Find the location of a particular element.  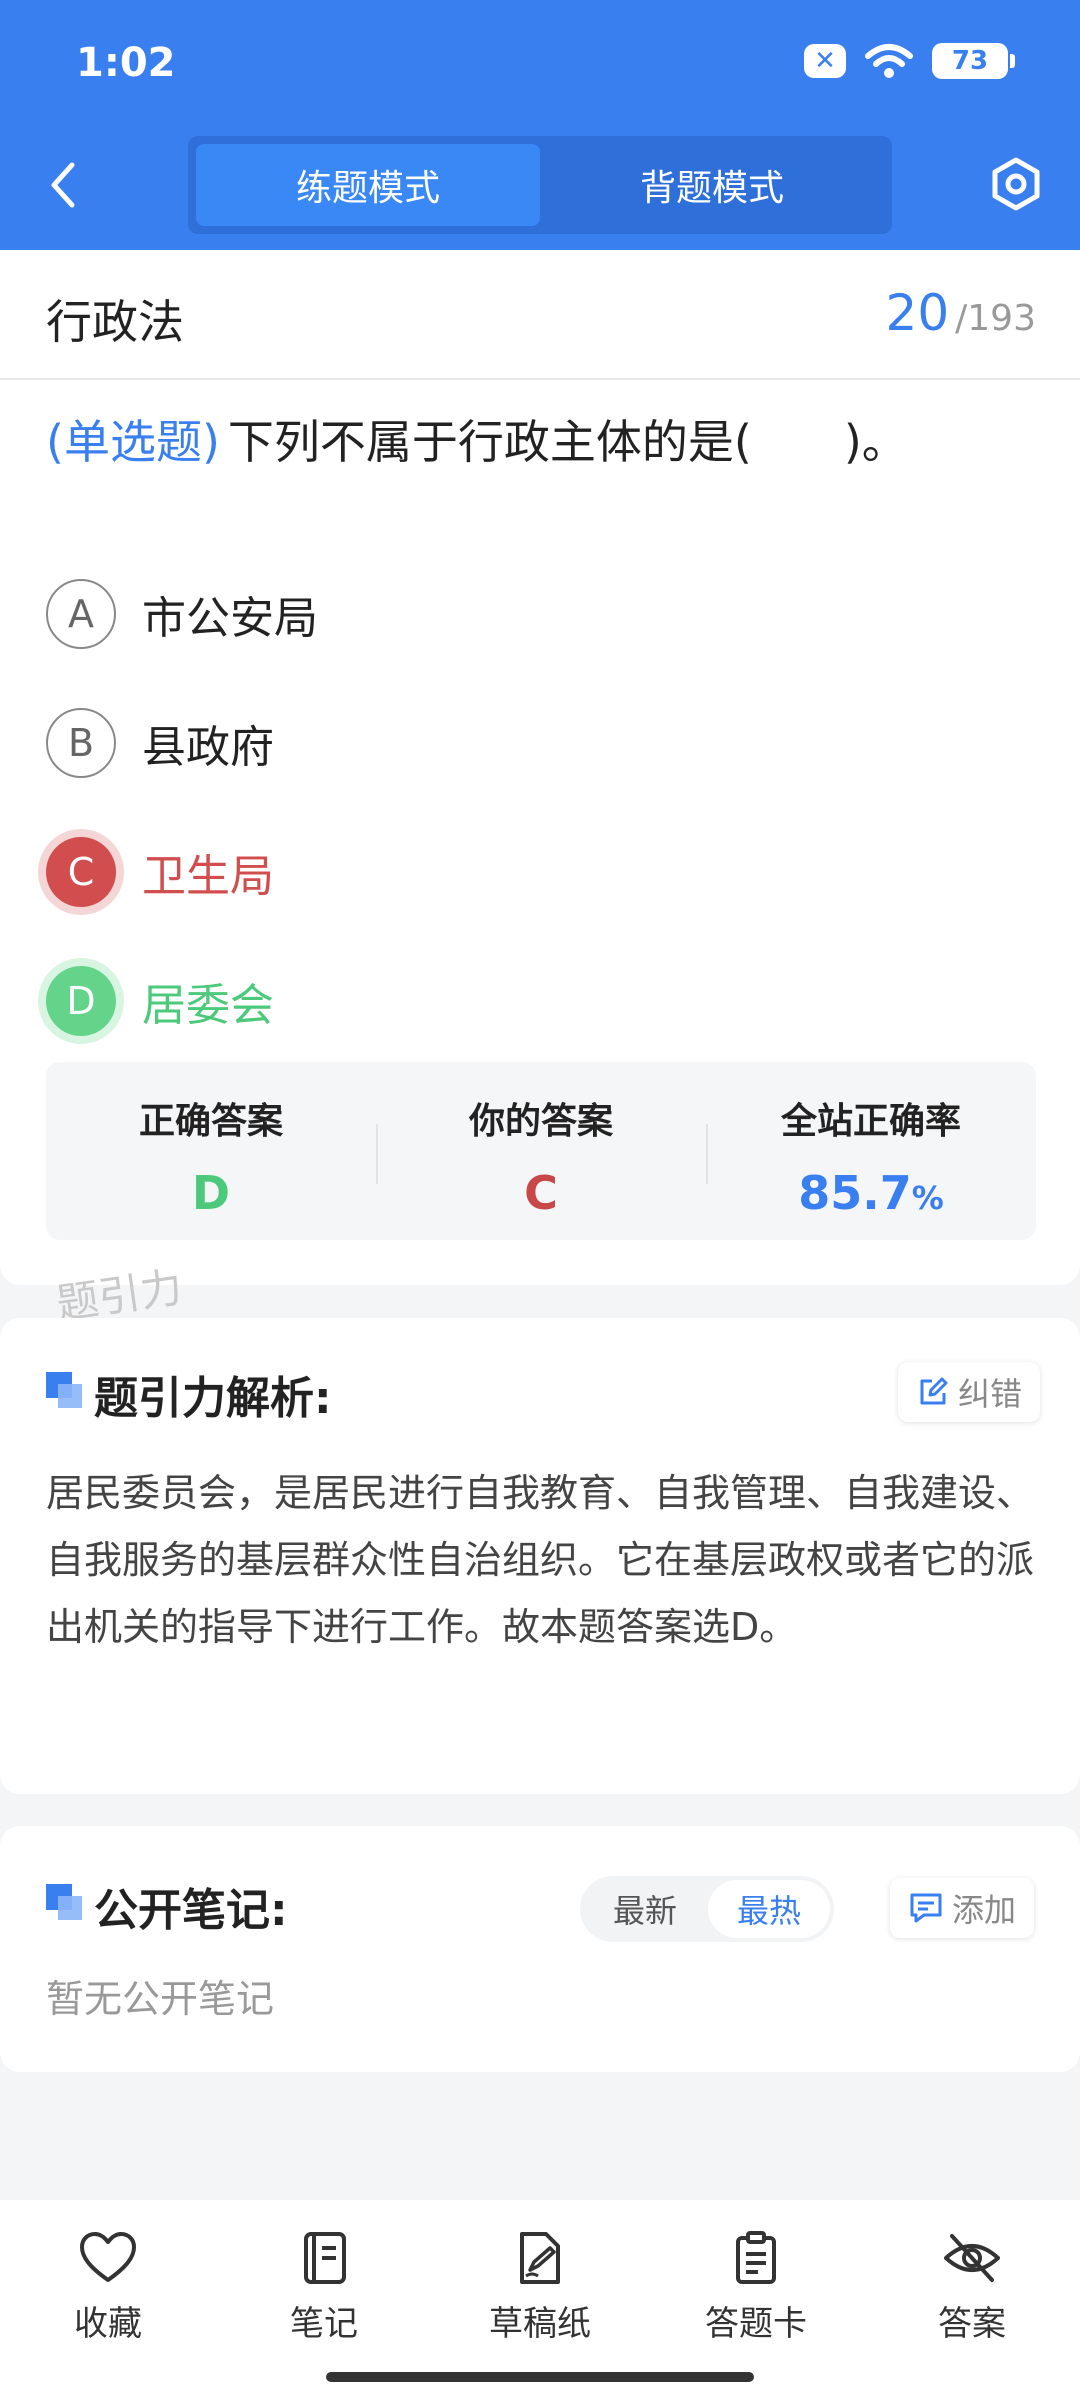

app-header: 1:02 ✕ 73 练题模式 背题模式 is located at coordinates (540, 125).